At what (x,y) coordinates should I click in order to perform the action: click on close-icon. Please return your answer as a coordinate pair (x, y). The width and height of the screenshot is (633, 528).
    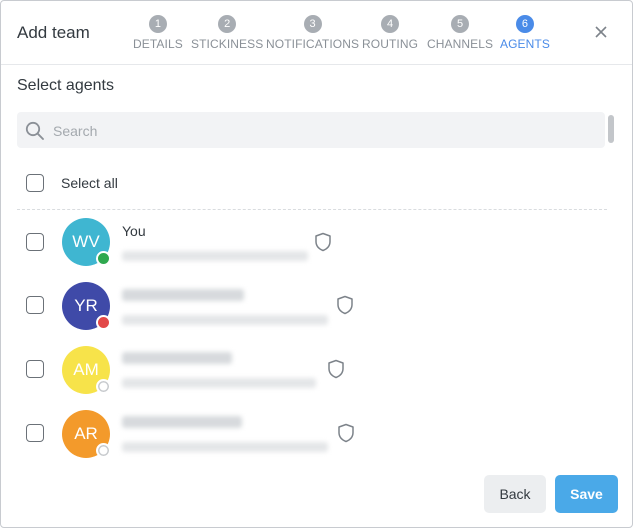
    Looking at the image, I should click on (601, 32).